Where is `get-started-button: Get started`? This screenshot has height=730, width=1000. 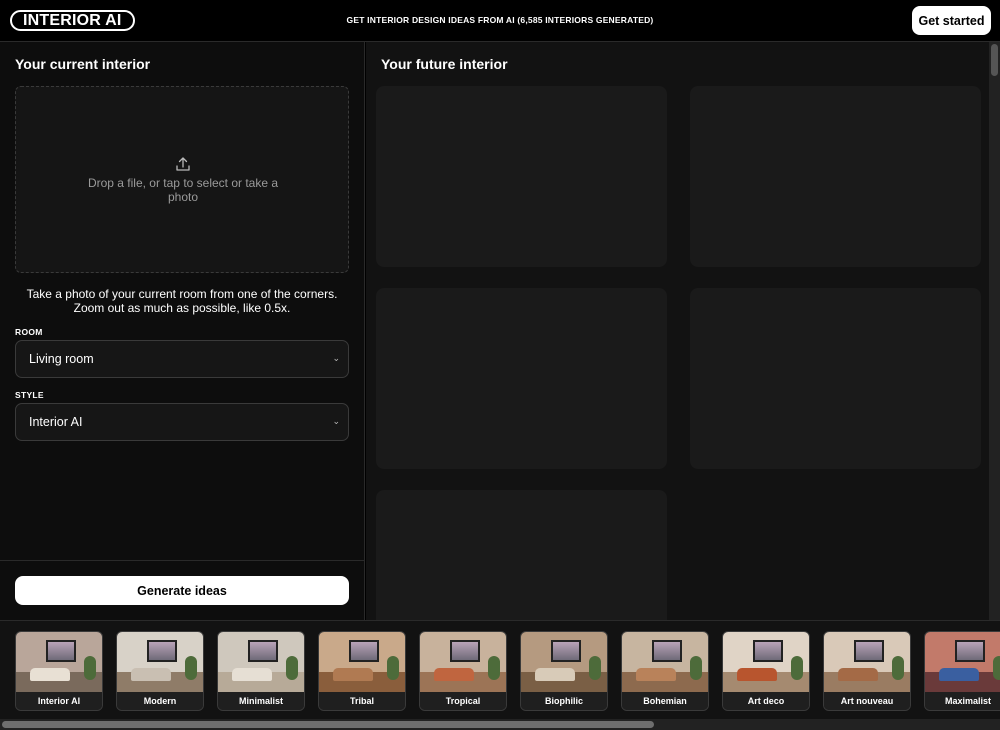
get-started-button: Get started is located at coordinates (951, 20).